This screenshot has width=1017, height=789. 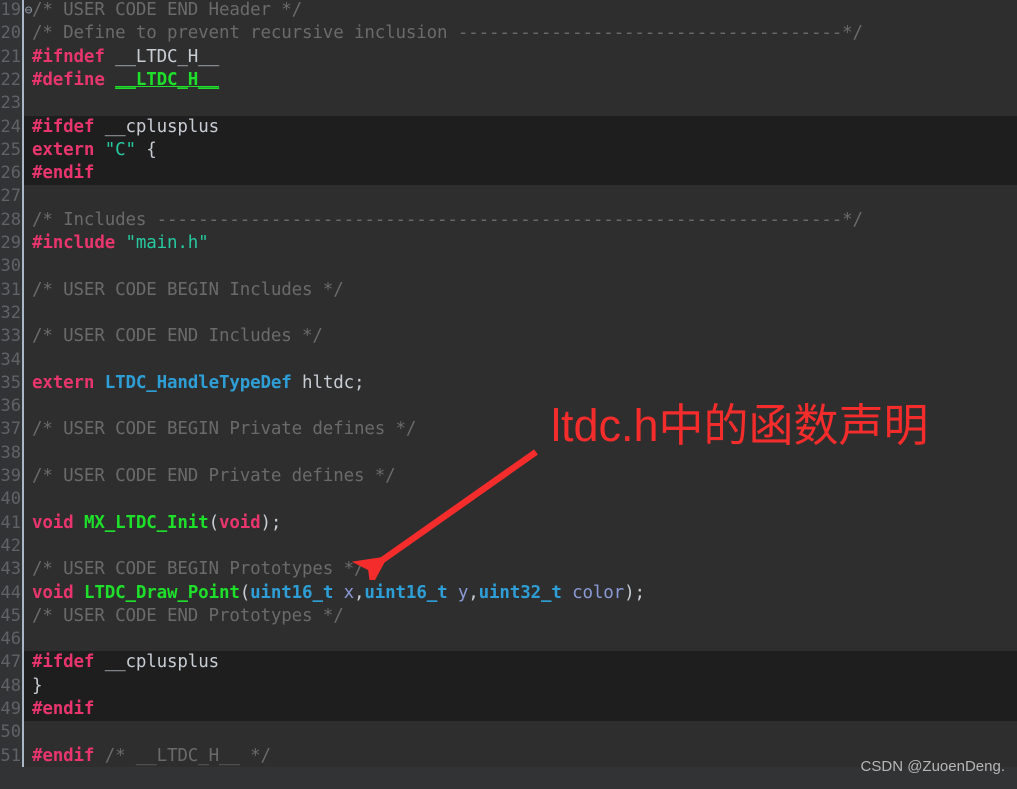 I want to click on code-line: }, so click(x=37, y=686).